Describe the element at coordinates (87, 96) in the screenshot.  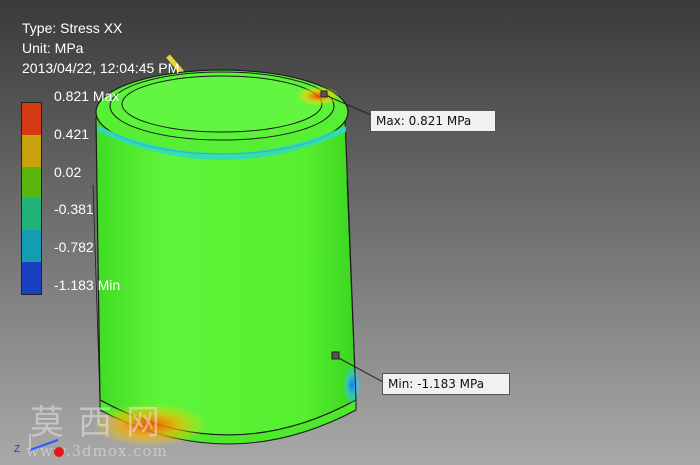
I see `legend-label: 0.821 Max` at that location.